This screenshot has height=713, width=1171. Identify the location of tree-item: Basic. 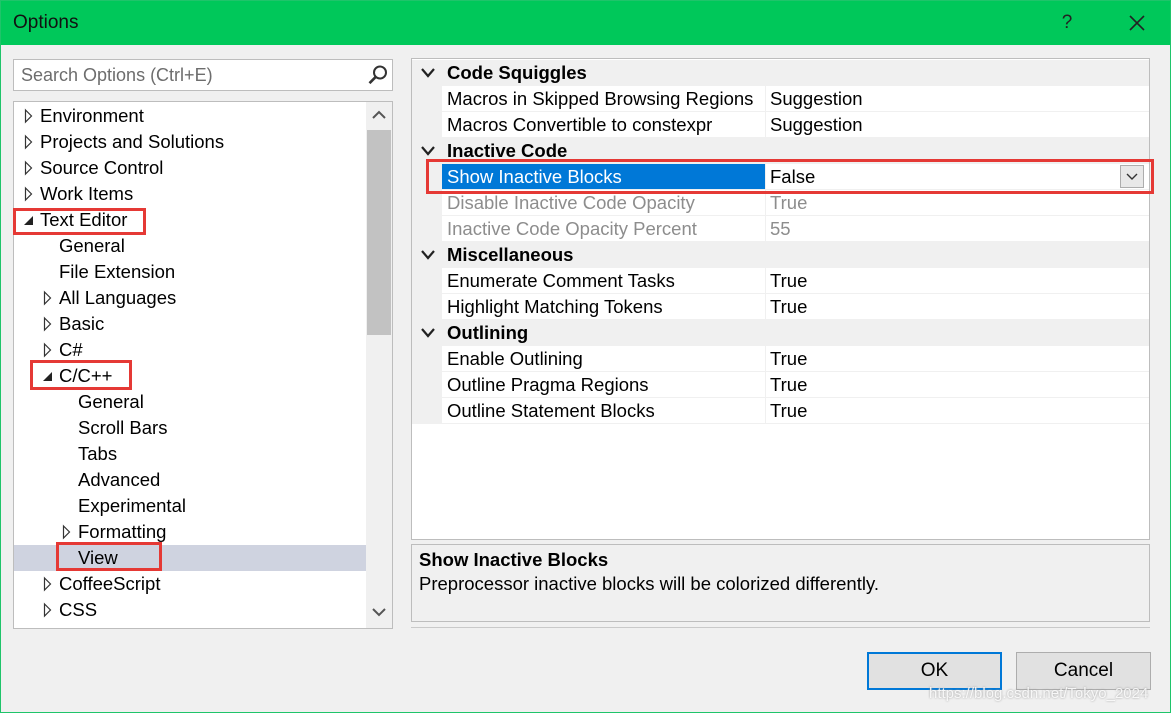
(190, 324).